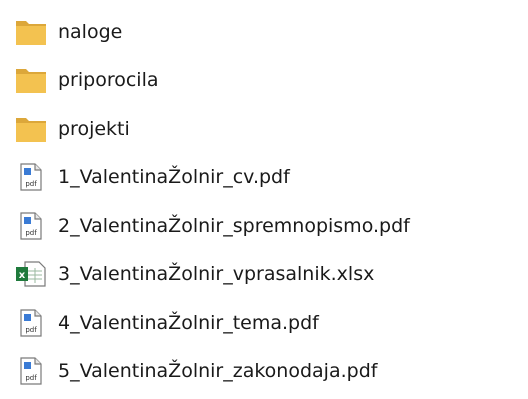  I want to click on file-item-spremnopismo-pdf: pdf 2_ValentinaŽolnir_spremnopismo.pdf, so click(264, 226).